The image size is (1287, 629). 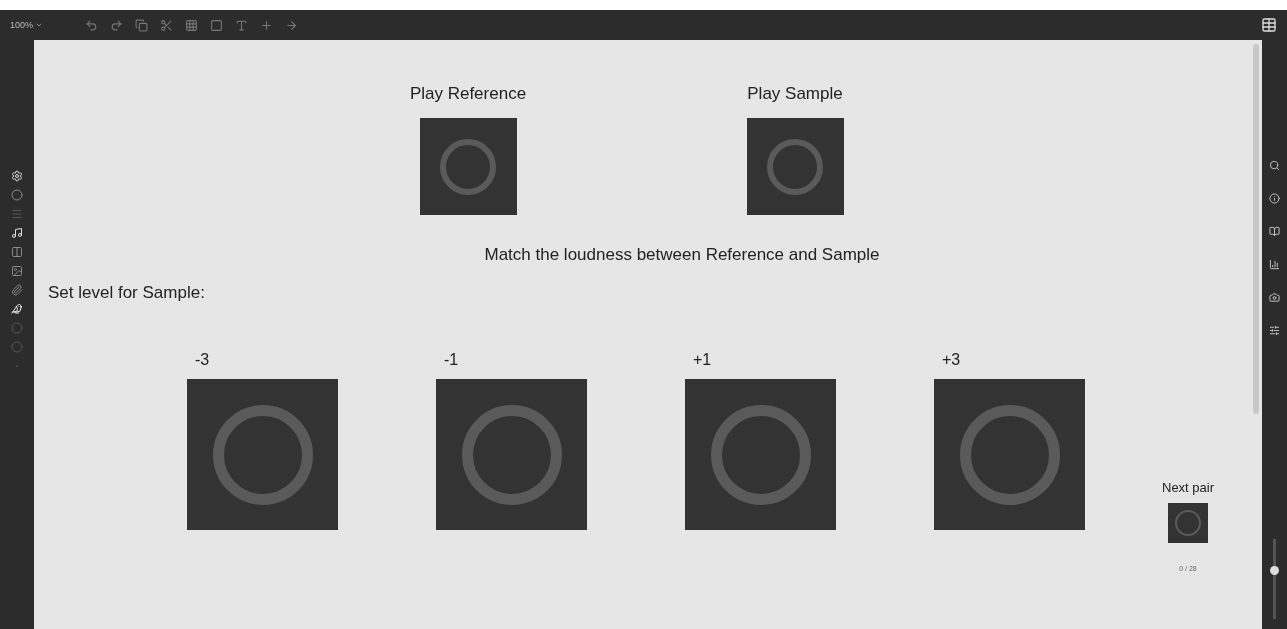 What do you see at coordinates (17, 271) in the screenshot?
I see `image-icon` at bounding box center [17, 271].